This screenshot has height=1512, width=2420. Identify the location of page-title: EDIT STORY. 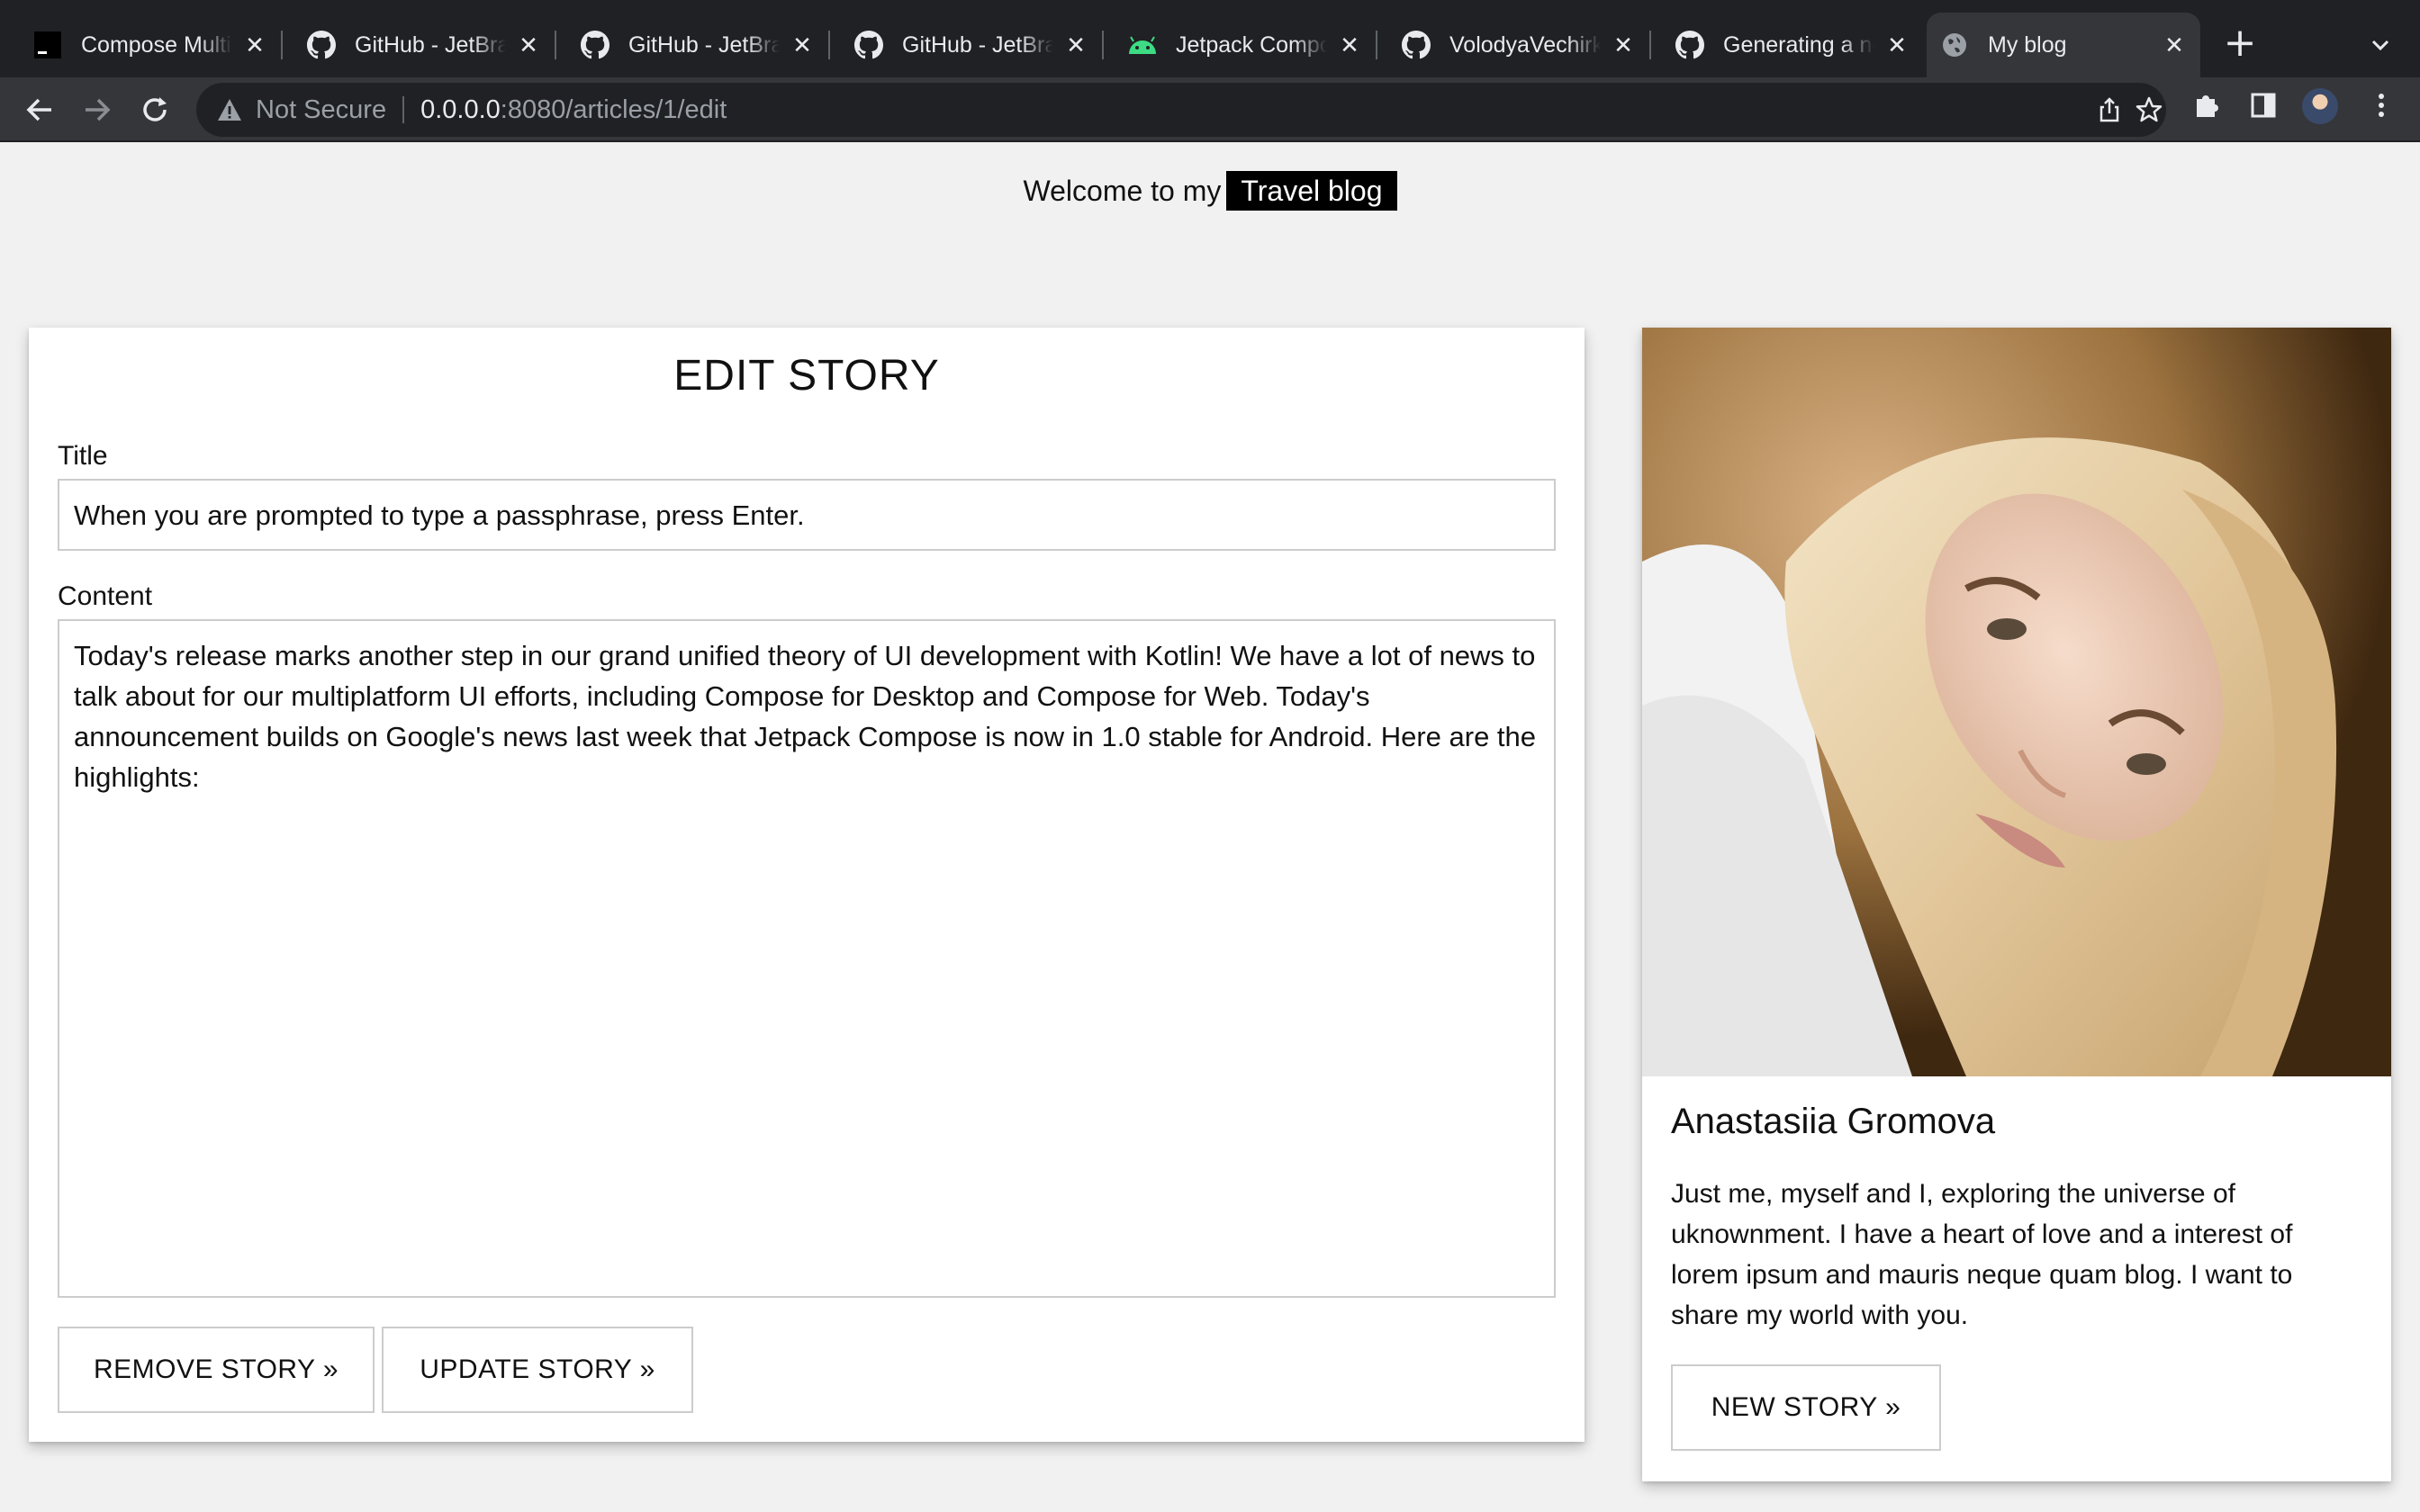
(806, 376).